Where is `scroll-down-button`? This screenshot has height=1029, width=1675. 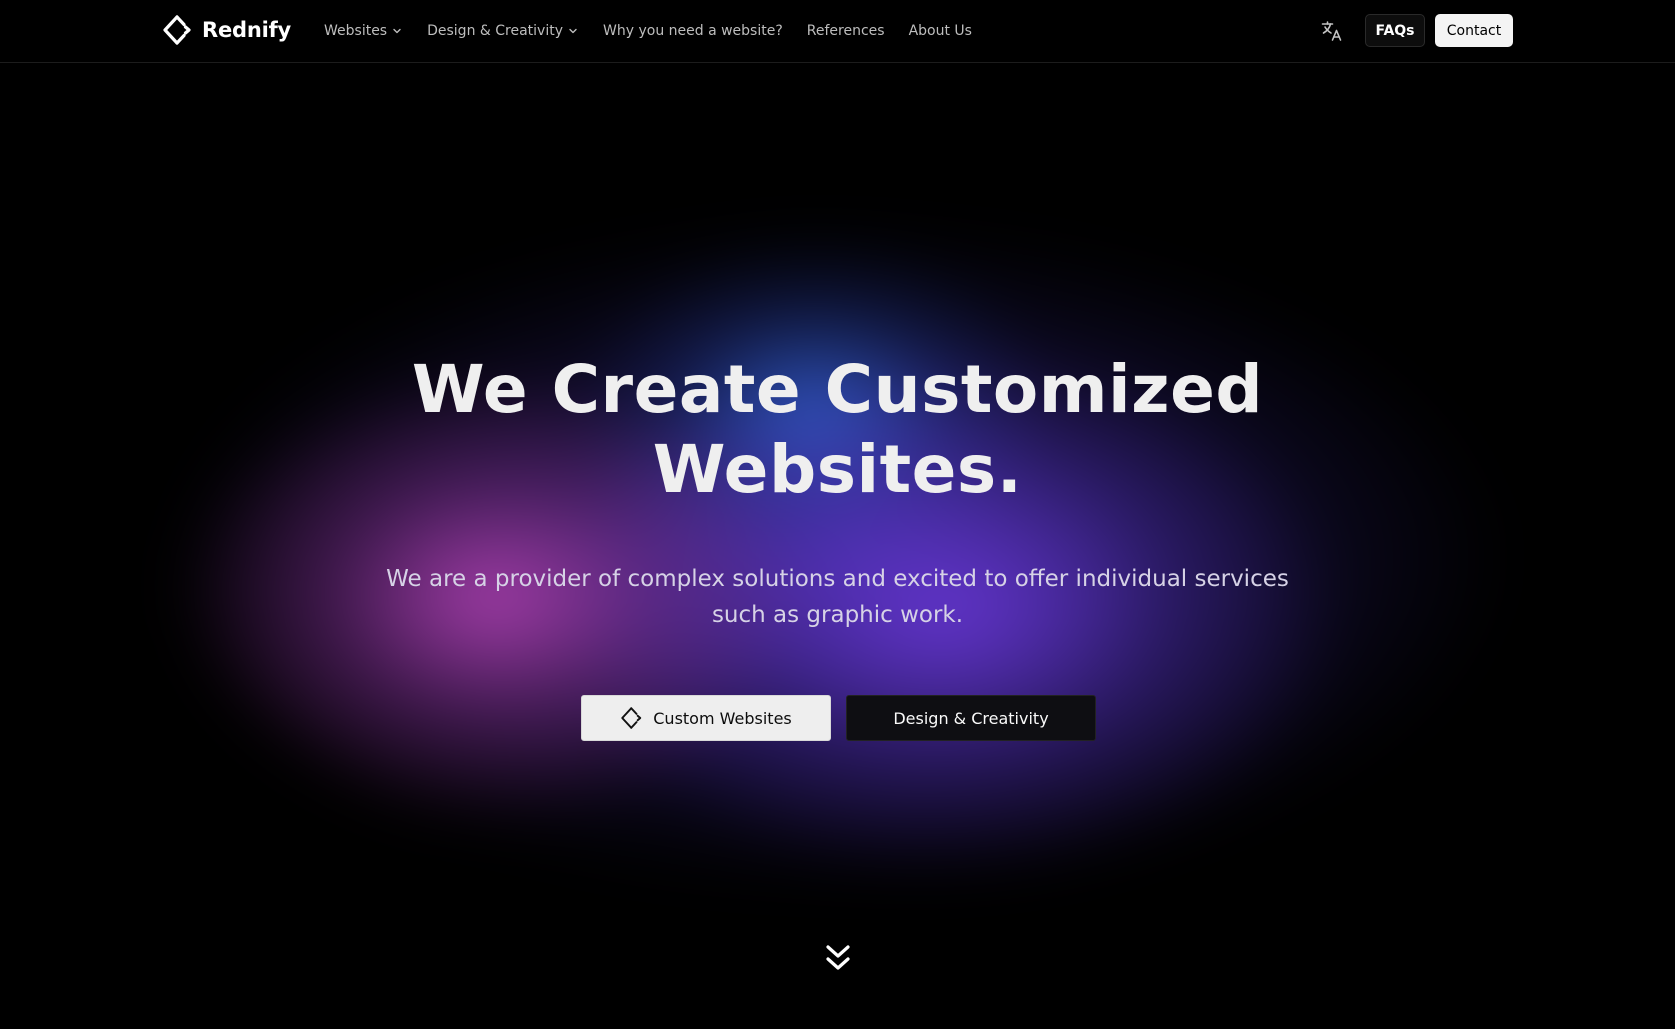
scroll-down-button is located at coordinates (838, 958).